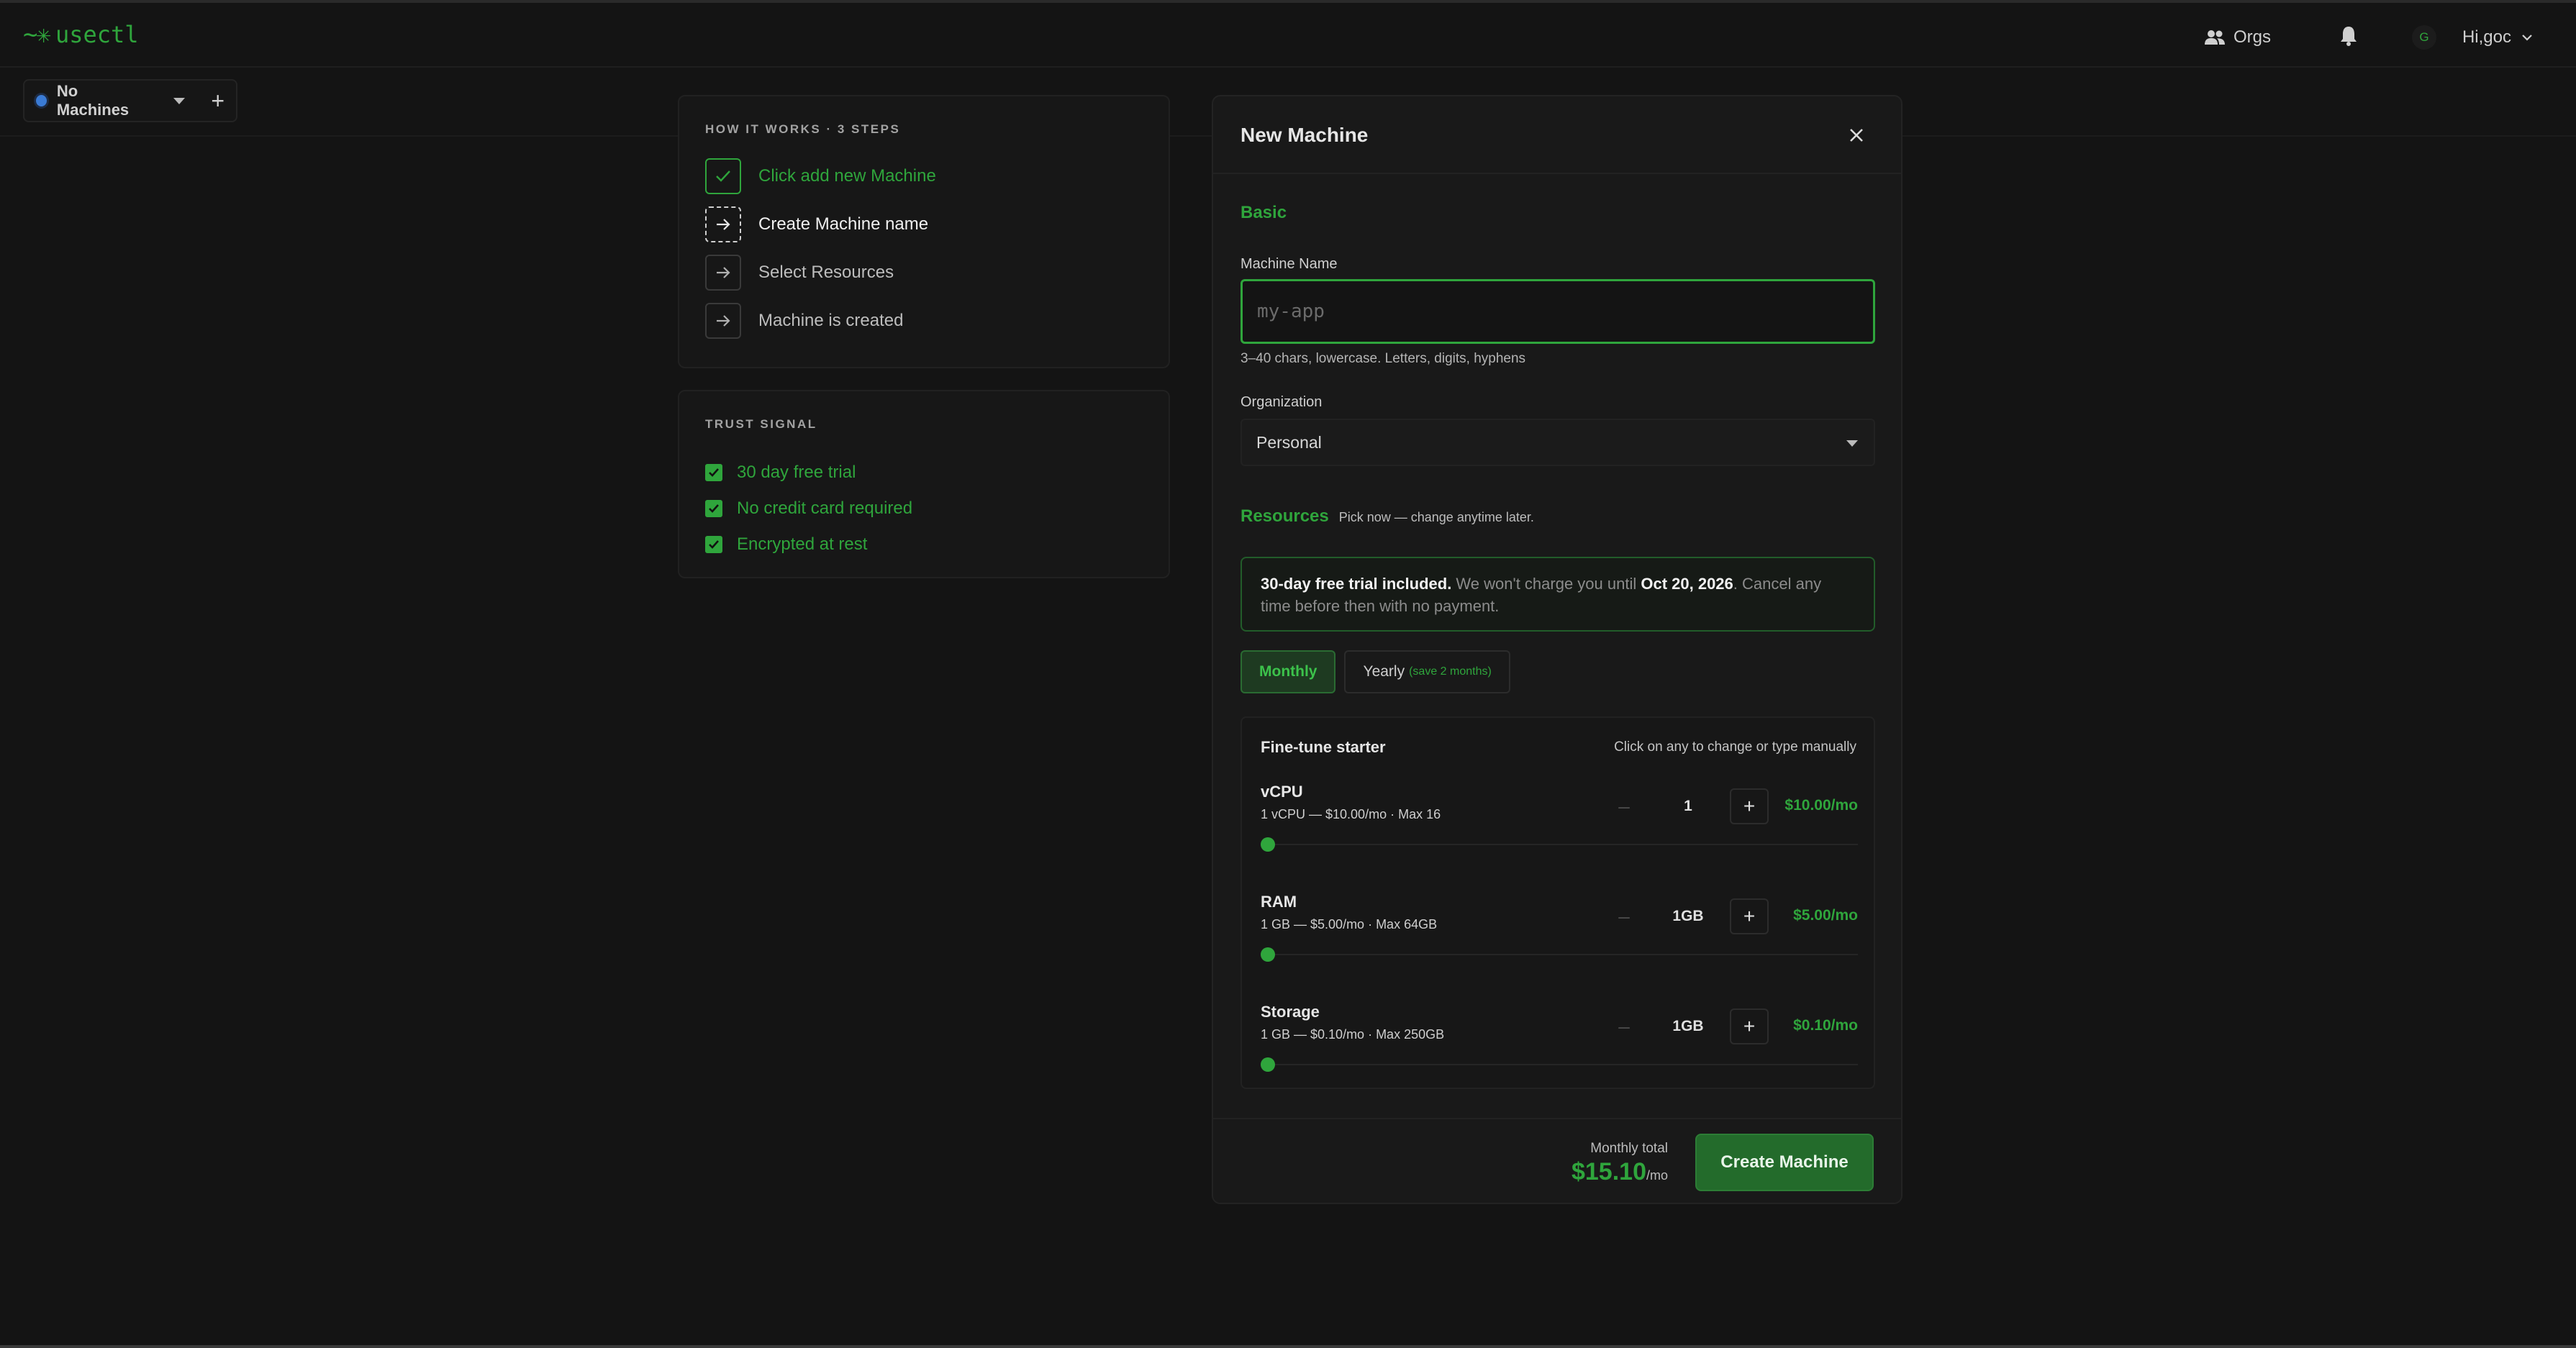  Describe the element at coordinates (796, 473) in the screenshot. I see `trust-item-label: 30 day free trial` at that location.